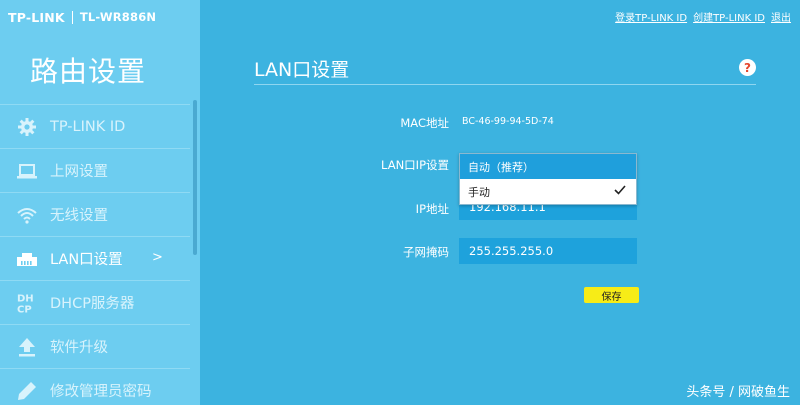 This screenshot has width=800, height=405. Describe the element at coordinates (27, 347) in the screenshot. I see `upload-icon` at that location.